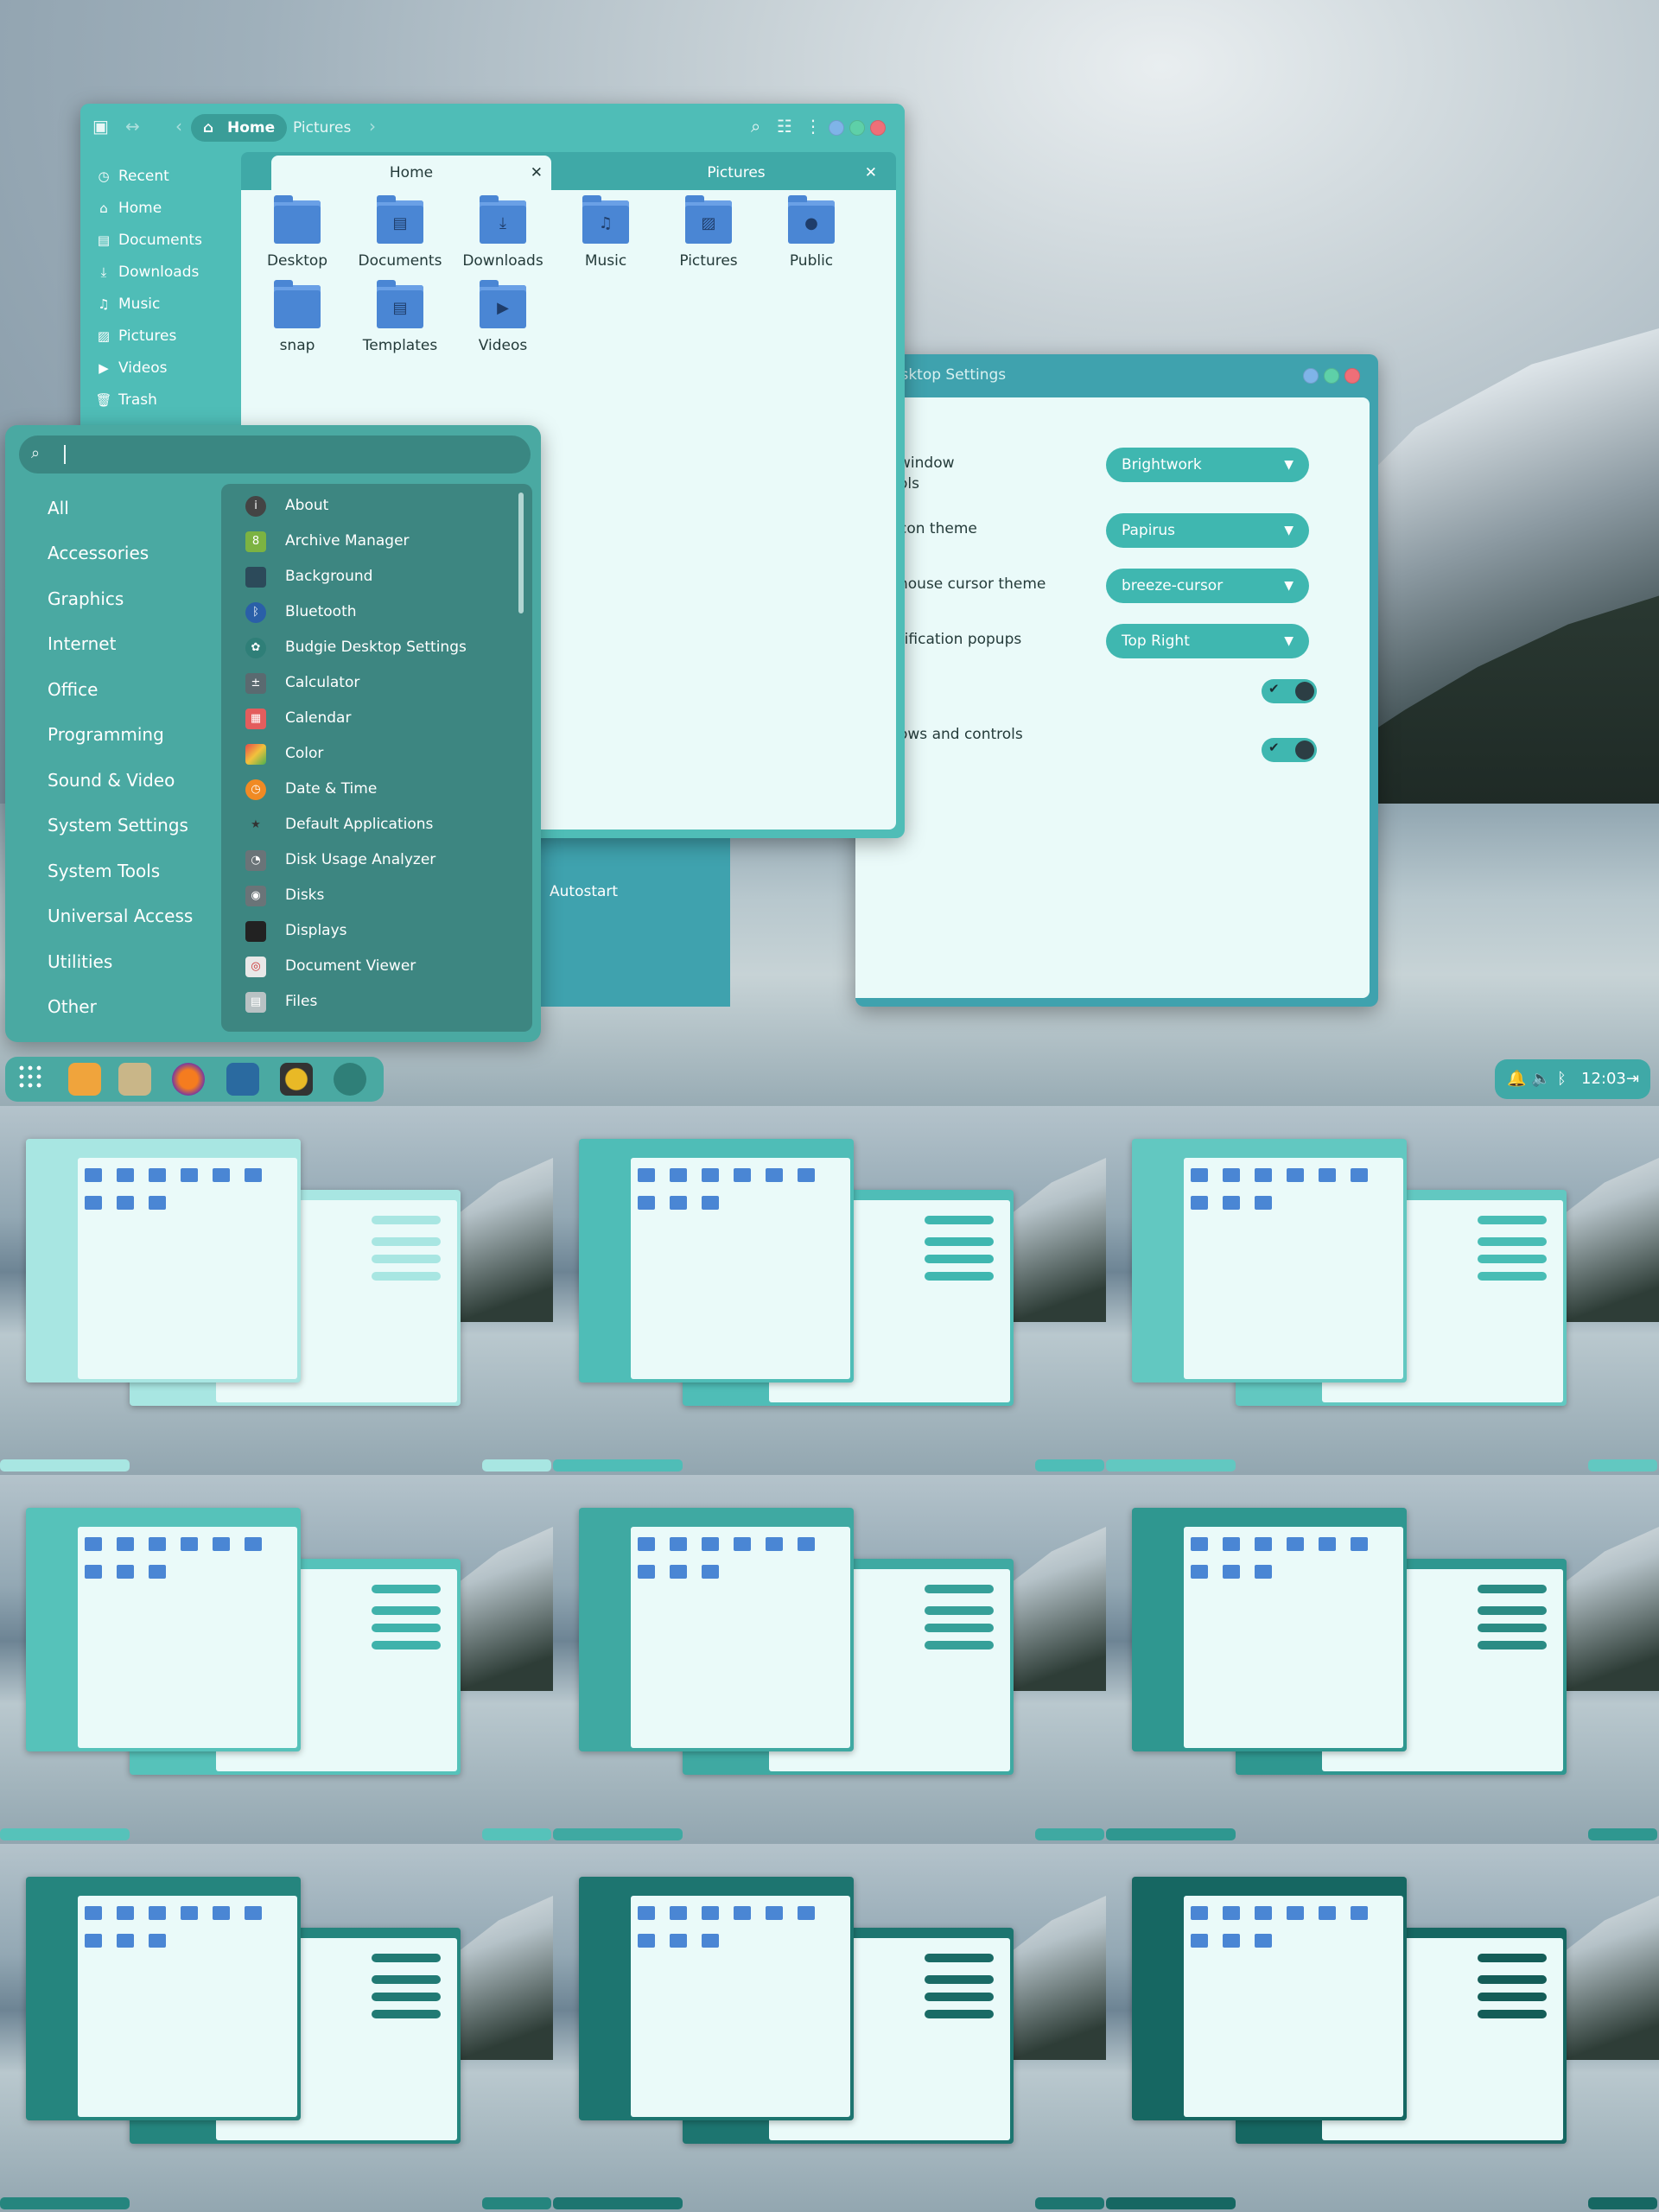 Image resolution: width=1659 pixels, height=2212 pixels. What do you see at coordinates (1207, 641) in the screenshot?
I see `notification-position-dropdown: Top Right ▼` at bounding box center [1207, 641].